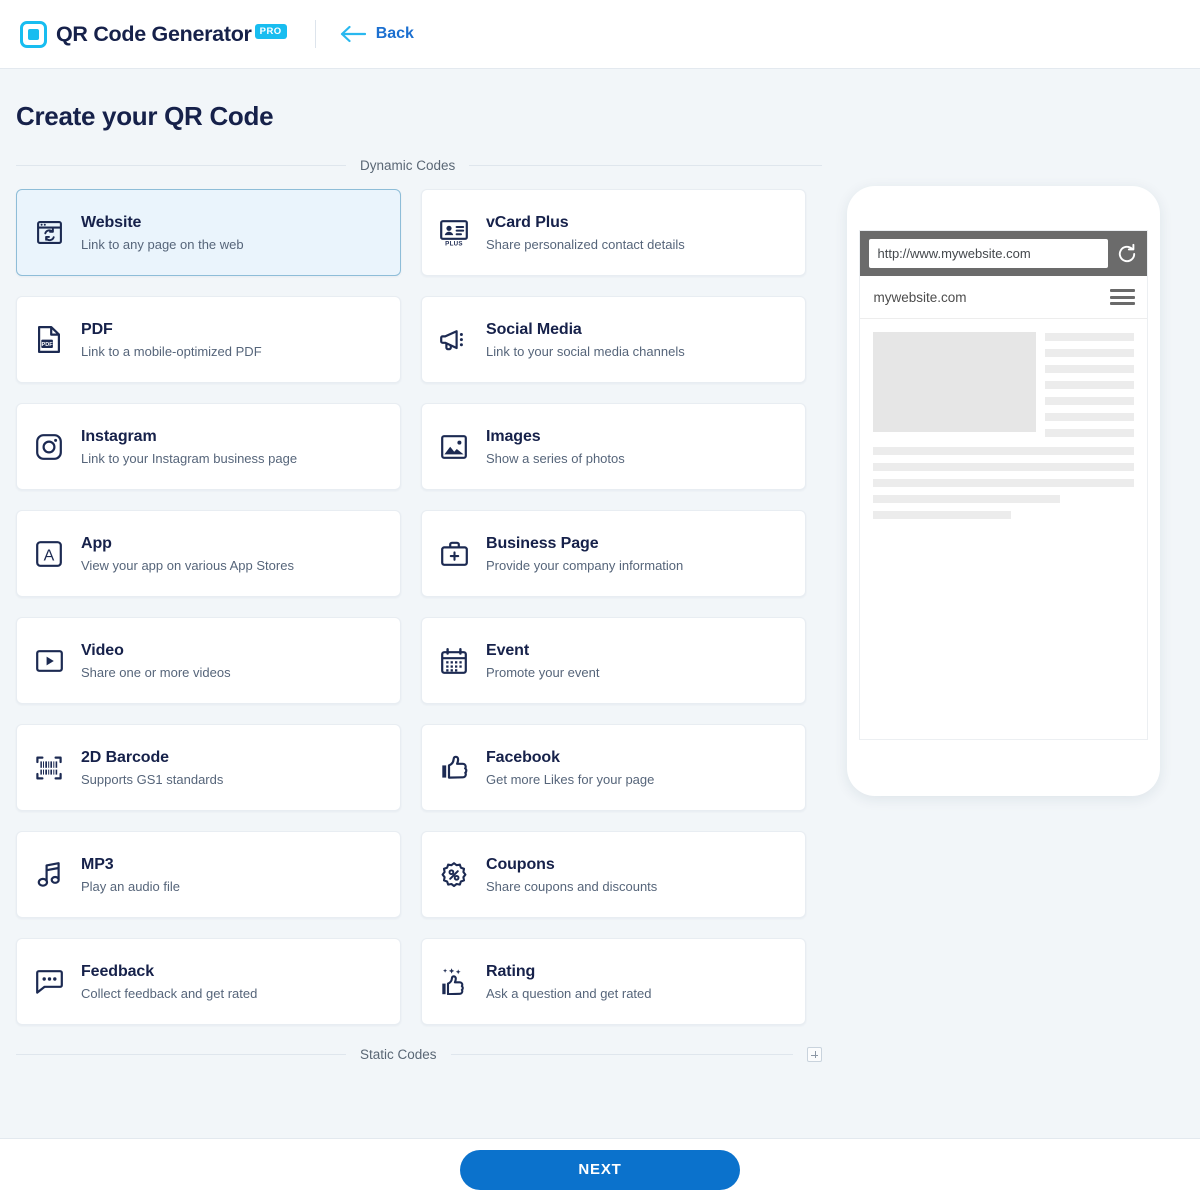 This screenshot has height=1200, width=1200. I want to click on card-2d-barcode: 2D Barcode Supports GS1 standards, so click(208, 767).